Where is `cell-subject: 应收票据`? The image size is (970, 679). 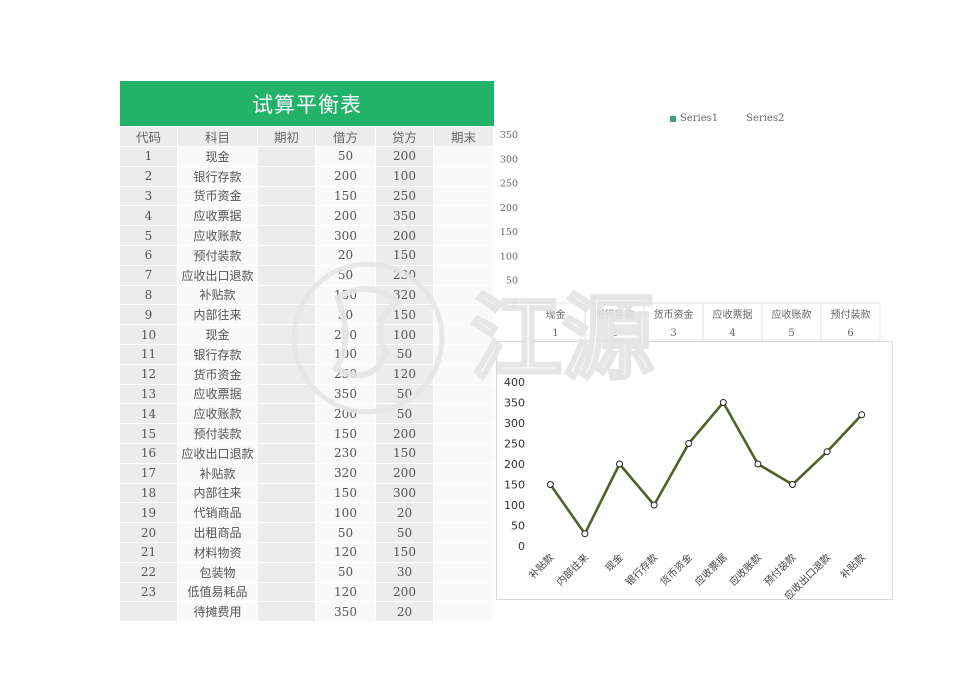
cell-subject: 应收票据 is located at coordinates (218, 394).